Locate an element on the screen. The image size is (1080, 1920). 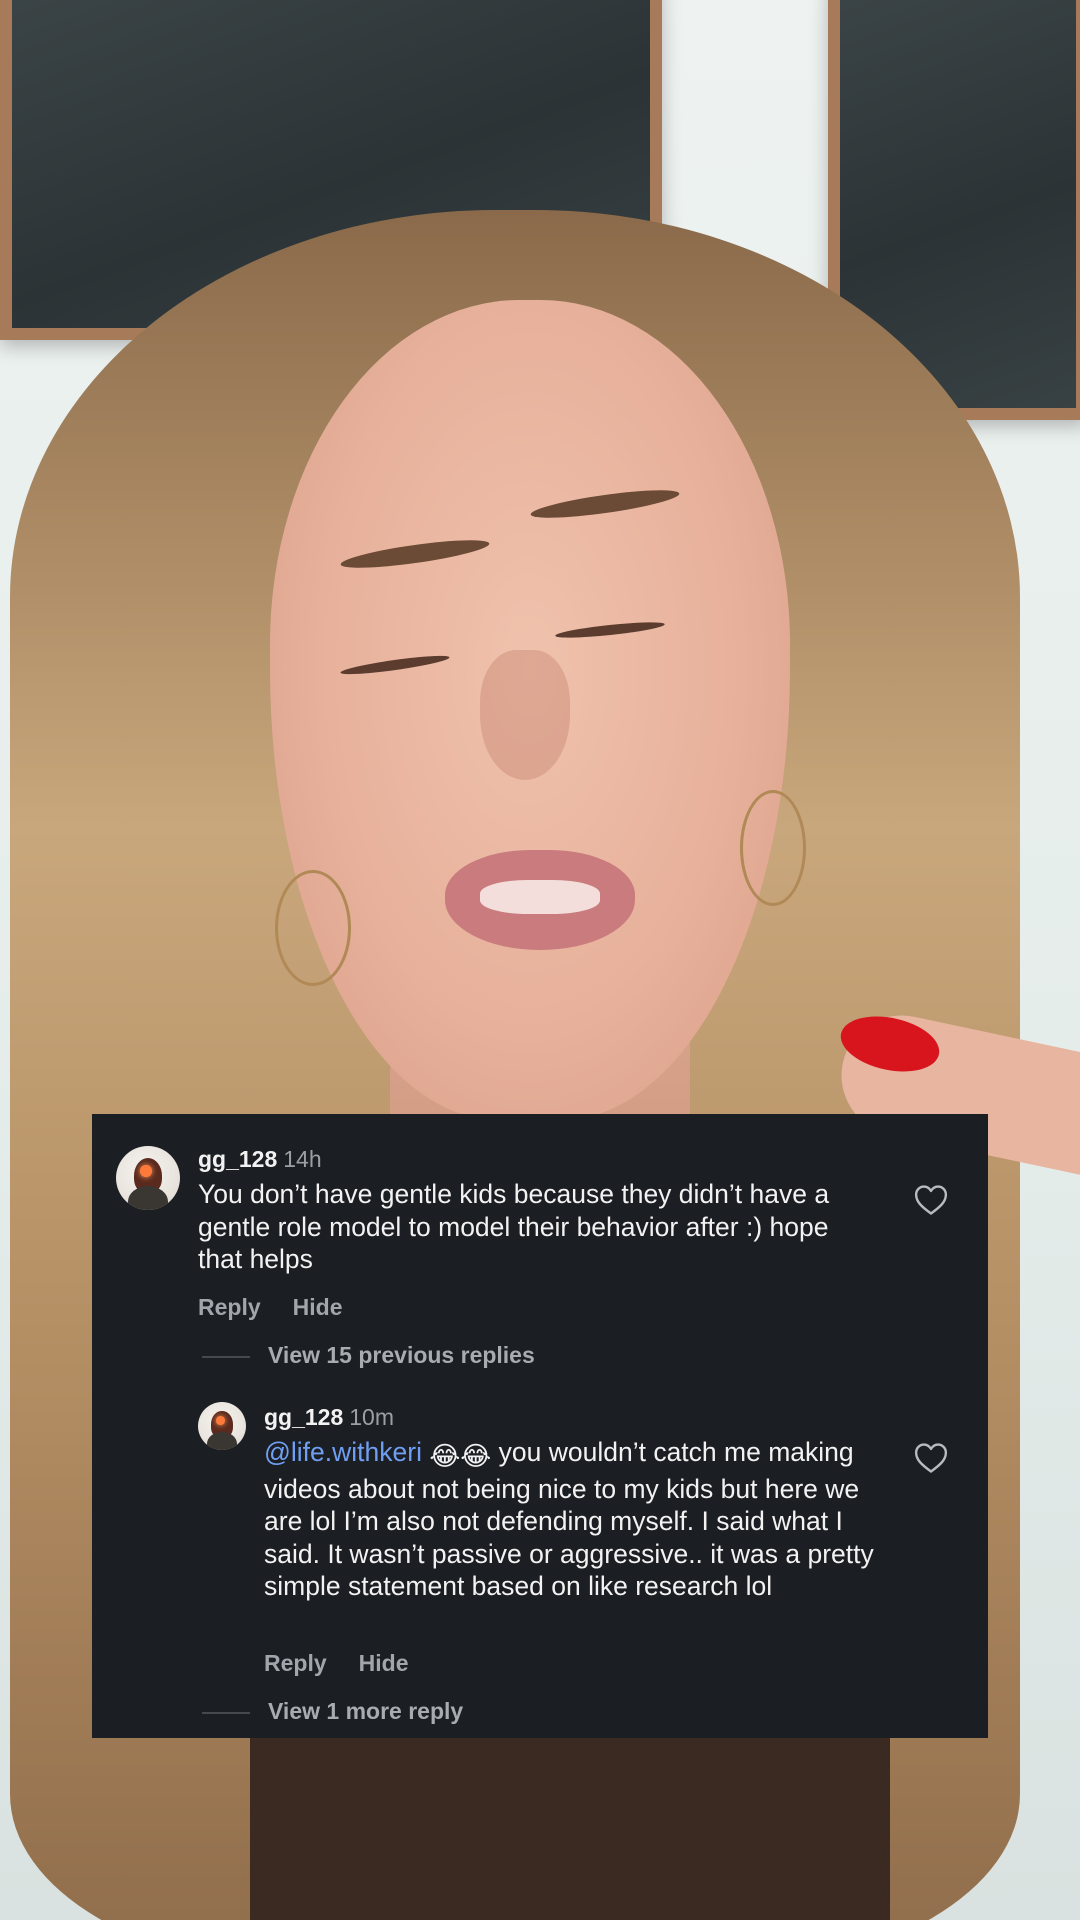
view-previous-replies-label: View 15 previous replies is located at coordinates (401, 1355).